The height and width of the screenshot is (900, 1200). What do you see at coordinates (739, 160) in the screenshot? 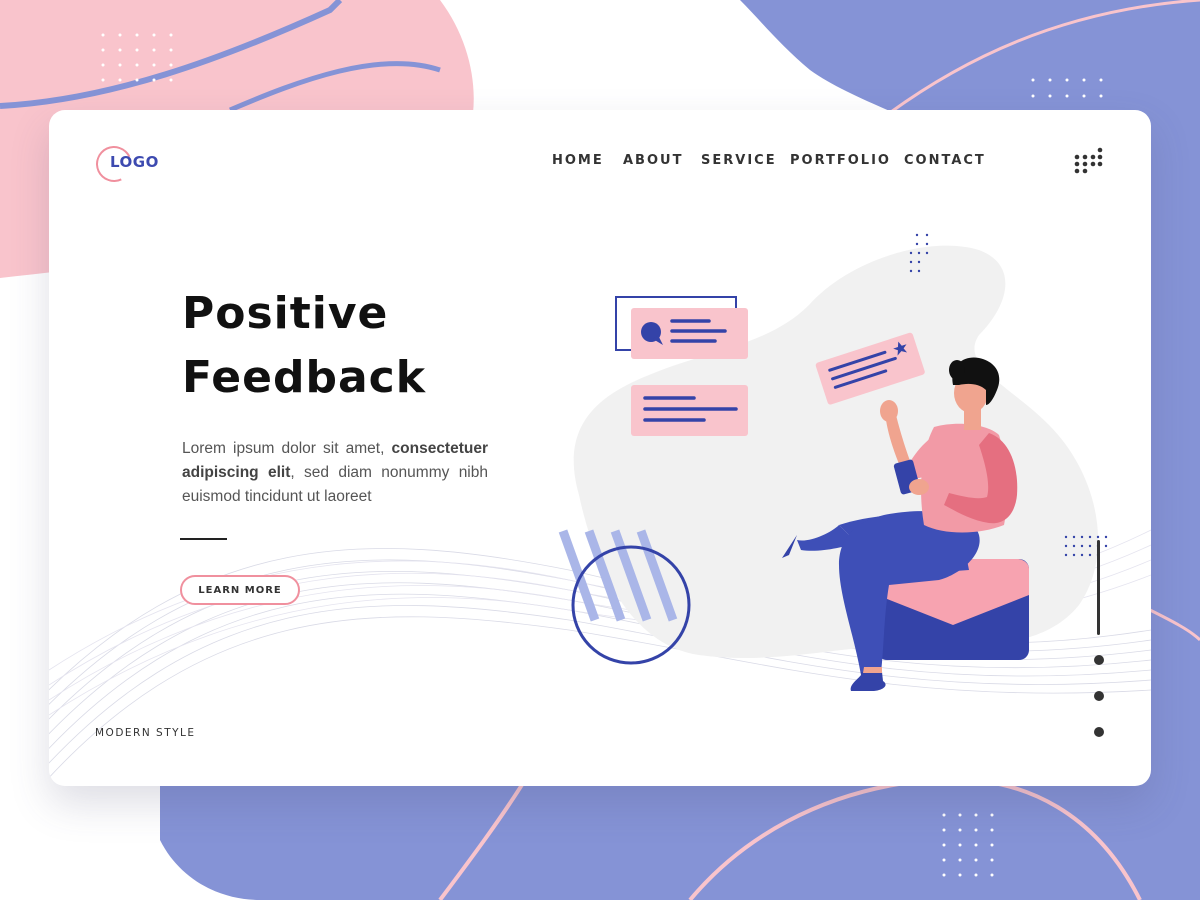
I see `nav-service: SERVICE` at bounding box center [739, 160].